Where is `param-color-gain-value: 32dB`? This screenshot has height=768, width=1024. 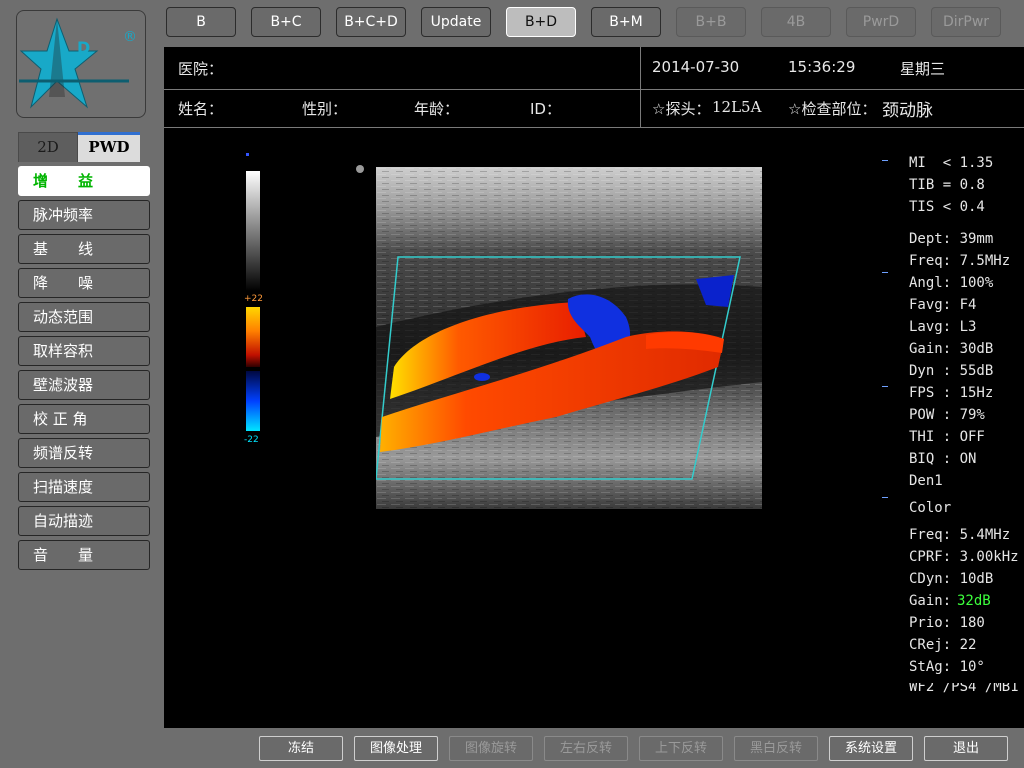 param-color-gain-value: 32dB is located at coordinates (974, 601).